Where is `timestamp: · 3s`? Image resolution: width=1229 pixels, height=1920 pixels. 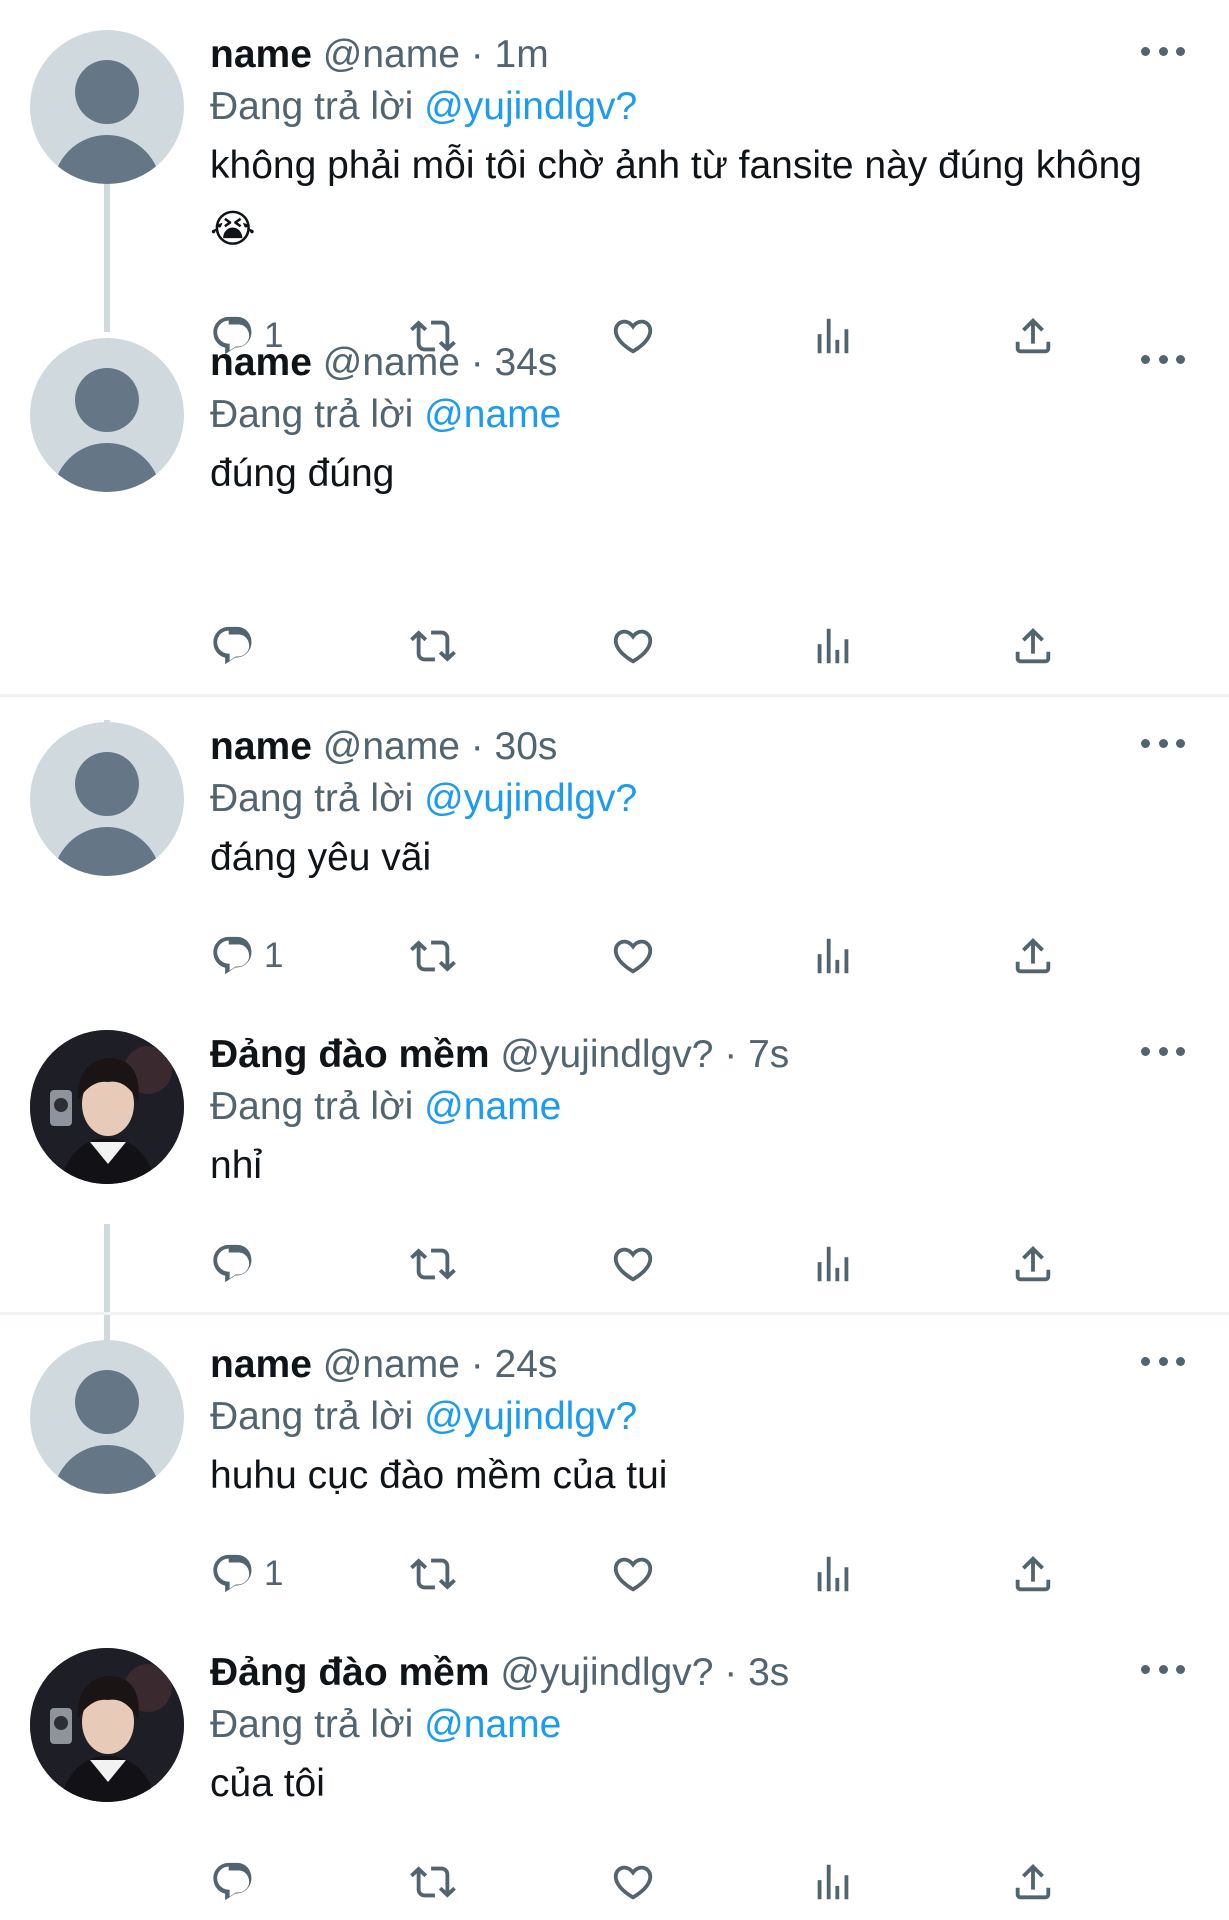
timestamp: · 3s is located at coordinates (756, 1672).